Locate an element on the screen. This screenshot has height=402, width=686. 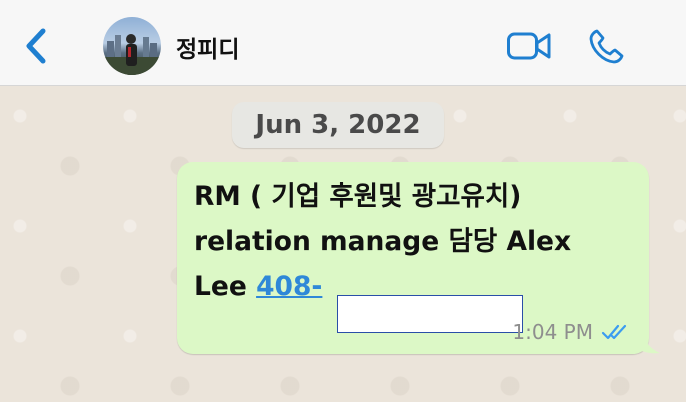
message-line-1: RM ( 기업 후원및 광고유치) is located at coordinates (358, 196).